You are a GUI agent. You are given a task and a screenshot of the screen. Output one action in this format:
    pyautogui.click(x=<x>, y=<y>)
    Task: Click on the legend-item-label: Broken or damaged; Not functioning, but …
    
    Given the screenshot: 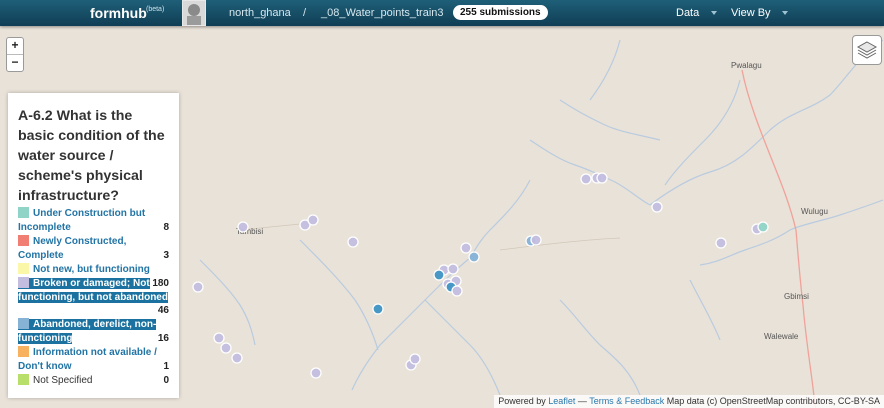 What is the action you would take?
    pyautogui.click(x=93, y=290)
    